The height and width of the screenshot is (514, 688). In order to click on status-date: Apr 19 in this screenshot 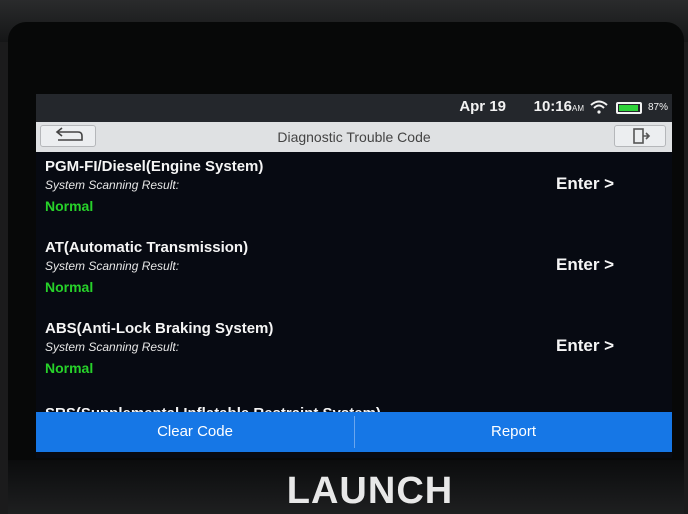, I will do `click(482, 106)`.